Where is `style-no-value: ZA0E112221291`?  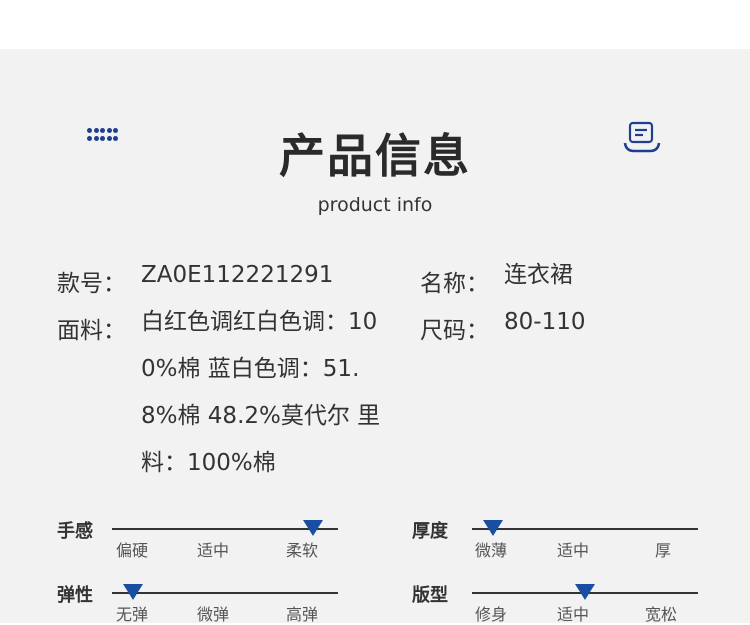
style-no-value: ZA0E112221291 is located at coordinates (237, 275).